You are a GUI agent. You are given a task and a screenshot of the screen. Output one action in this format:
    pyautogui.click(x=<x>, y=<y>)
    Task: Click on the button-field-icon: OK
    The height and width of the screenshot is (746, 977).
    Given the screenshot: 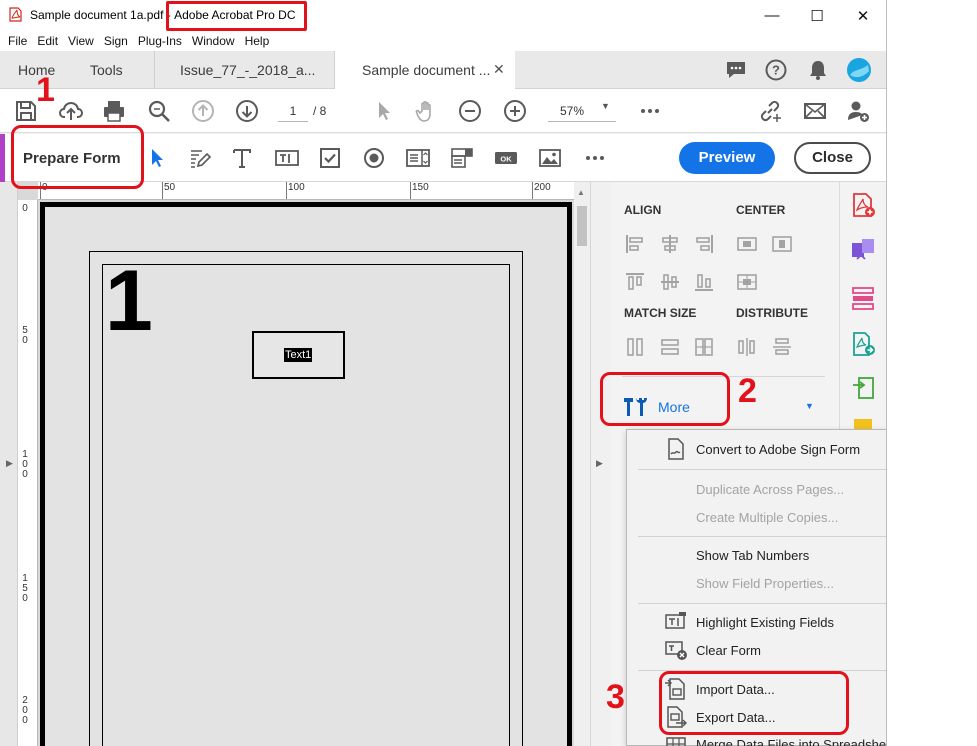 What is the action you would take?
    pyautogui.click(x=506, y=158)
    